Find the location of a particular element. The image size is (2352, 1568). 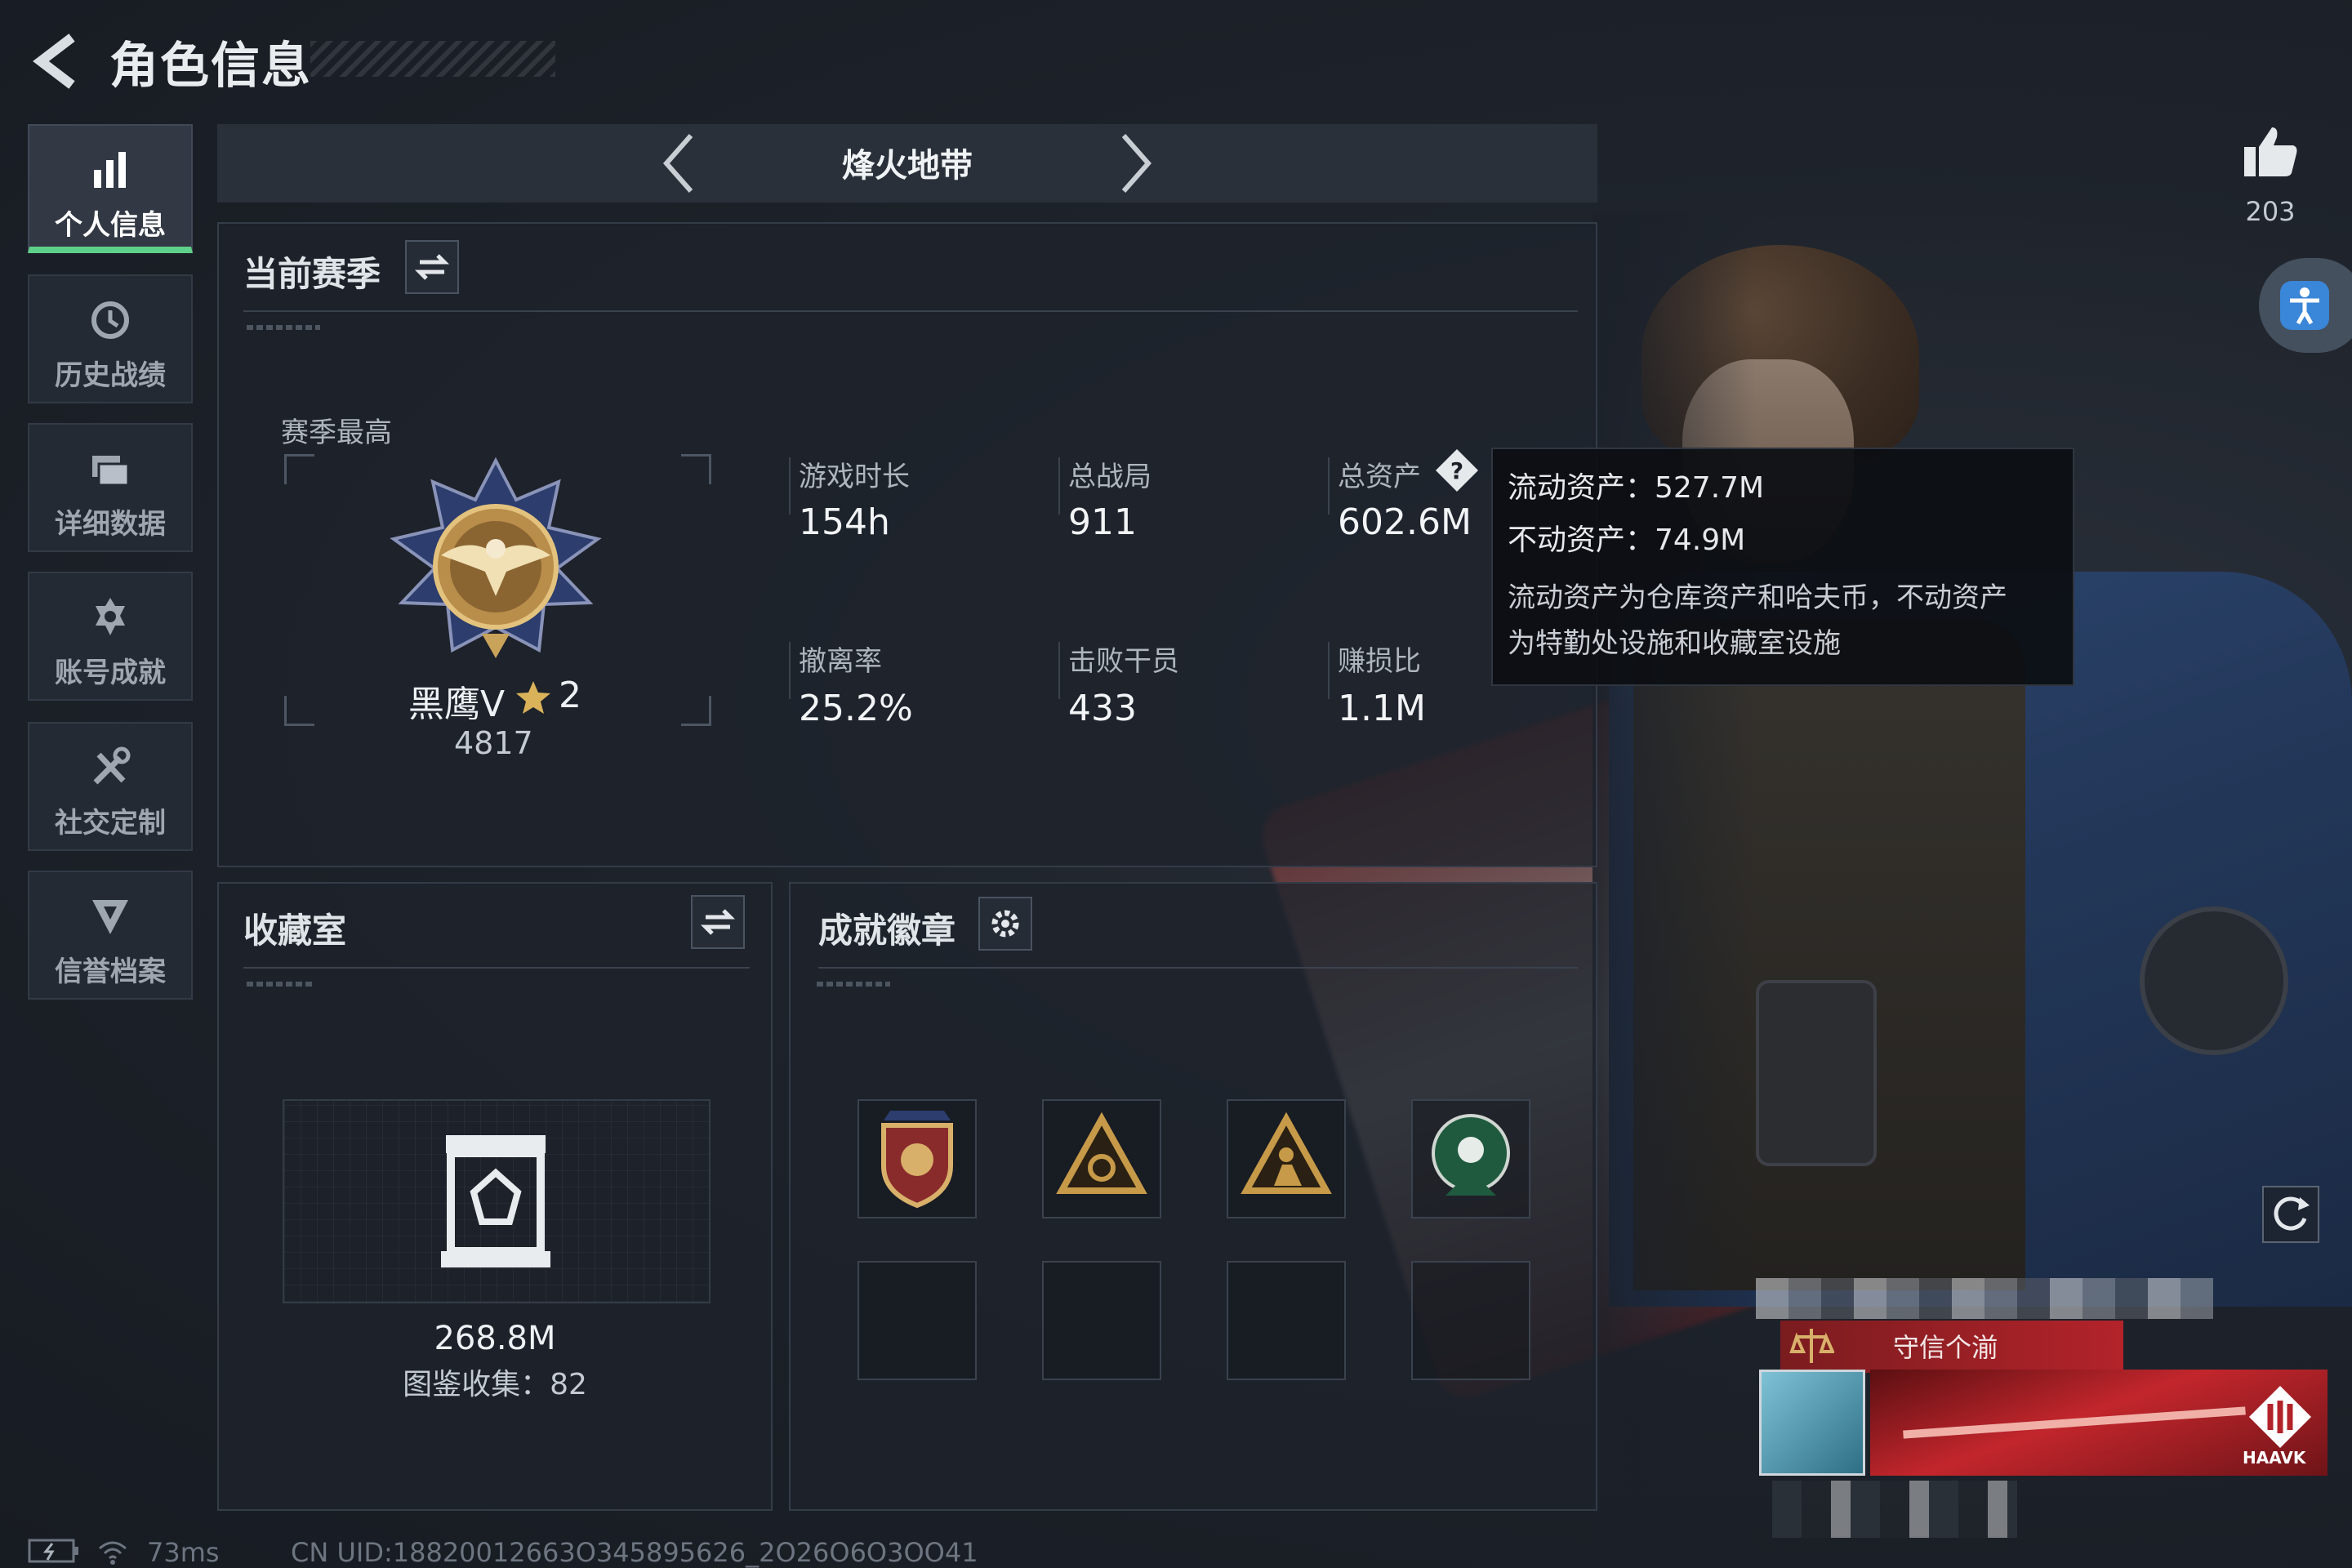

gold-triangle-badge-icon is located at coordinates (1101, 1152).